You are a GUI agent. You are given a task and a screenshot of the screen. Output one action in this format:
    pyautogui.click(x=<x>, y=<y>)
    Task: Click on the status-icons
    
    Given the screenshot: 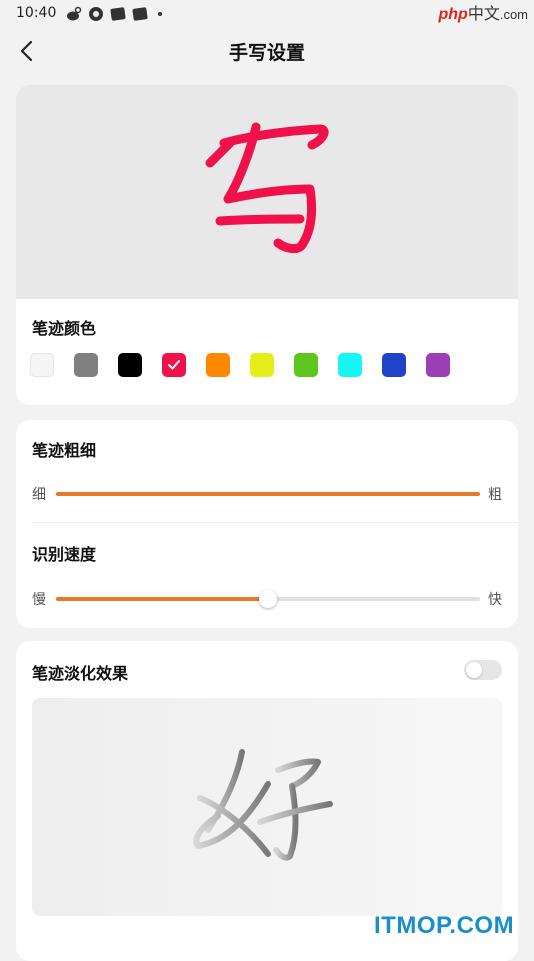 What is the action you would take?
    pyautogui.click(x=114, y=14)
    